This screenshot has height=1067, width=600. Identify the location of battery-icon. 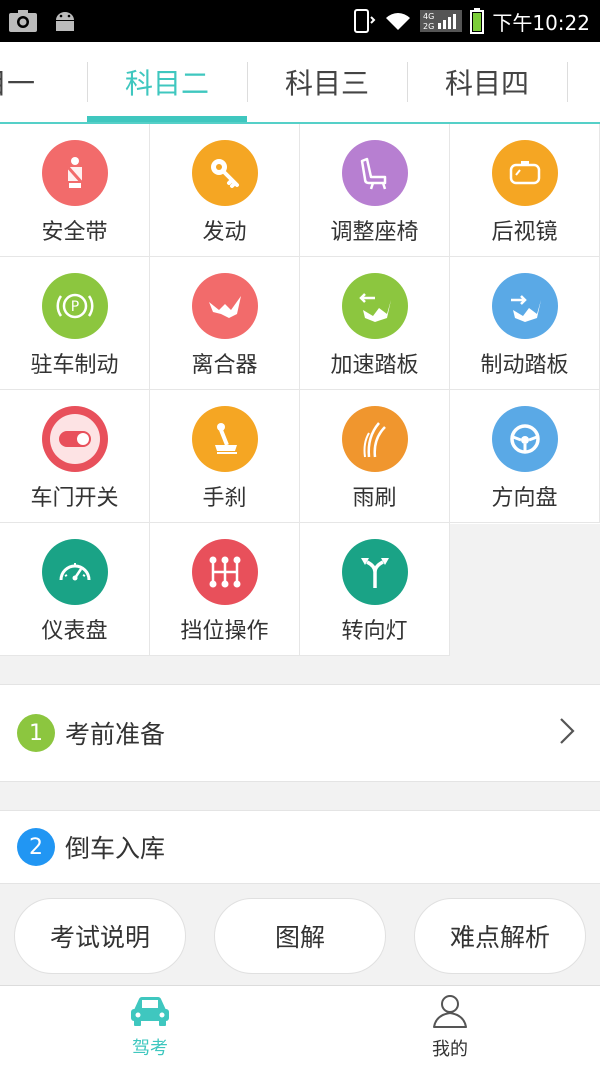
(477, 21).